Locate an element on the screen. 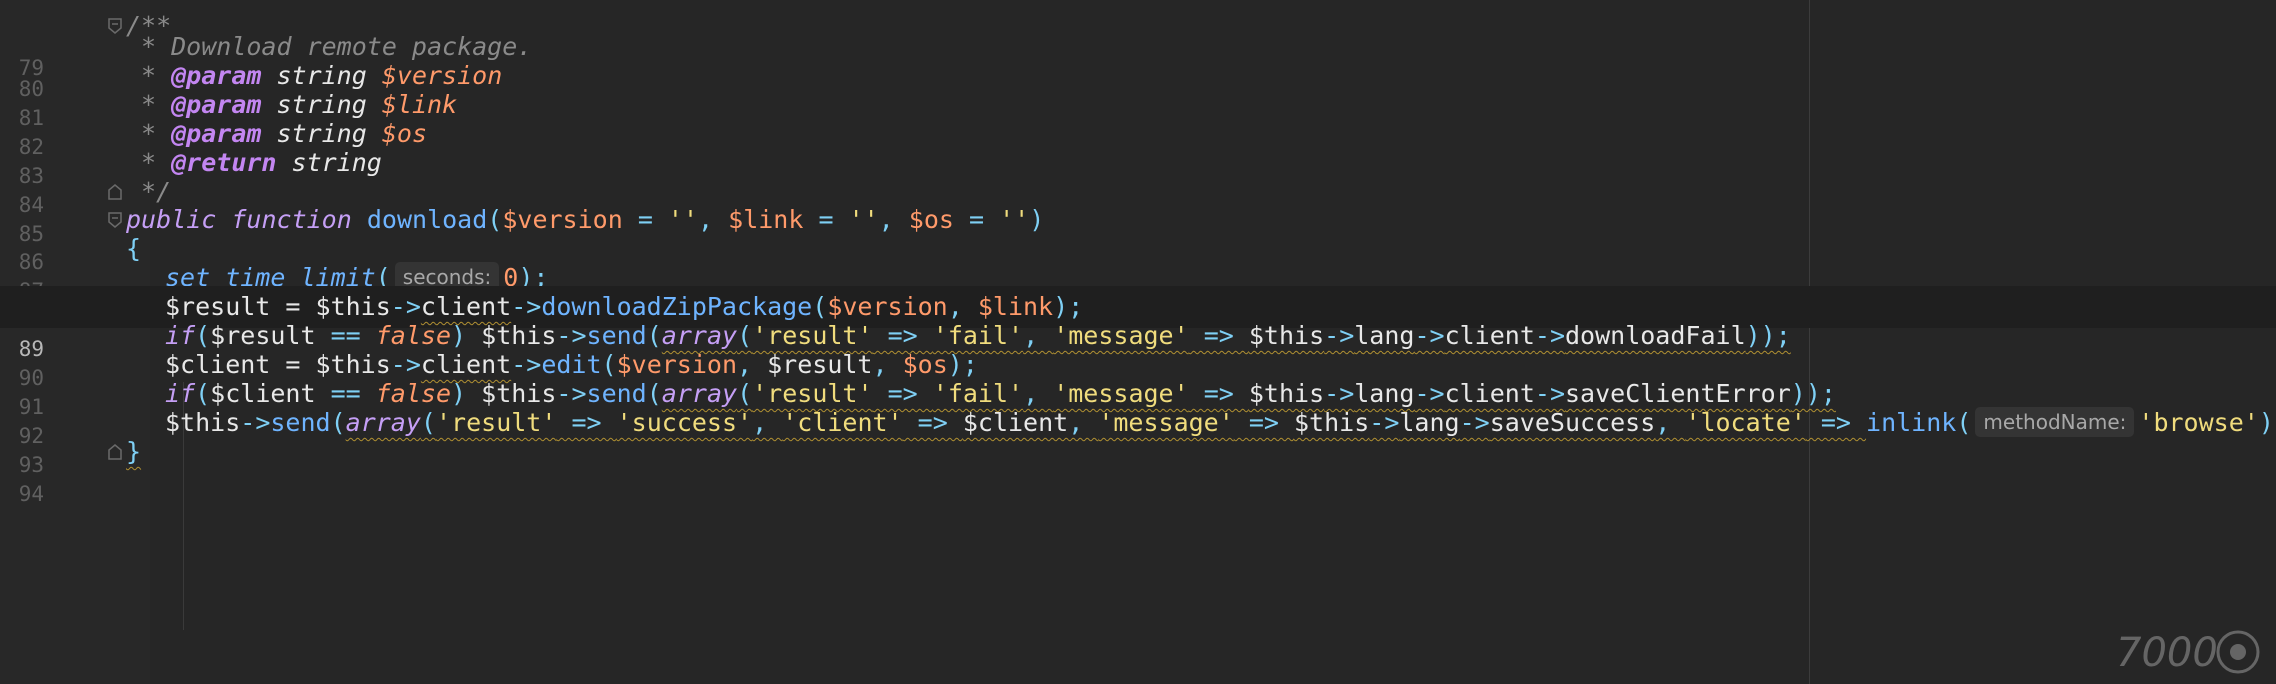  watermark-logo: 7000 is located at coordinates (2191, 652).